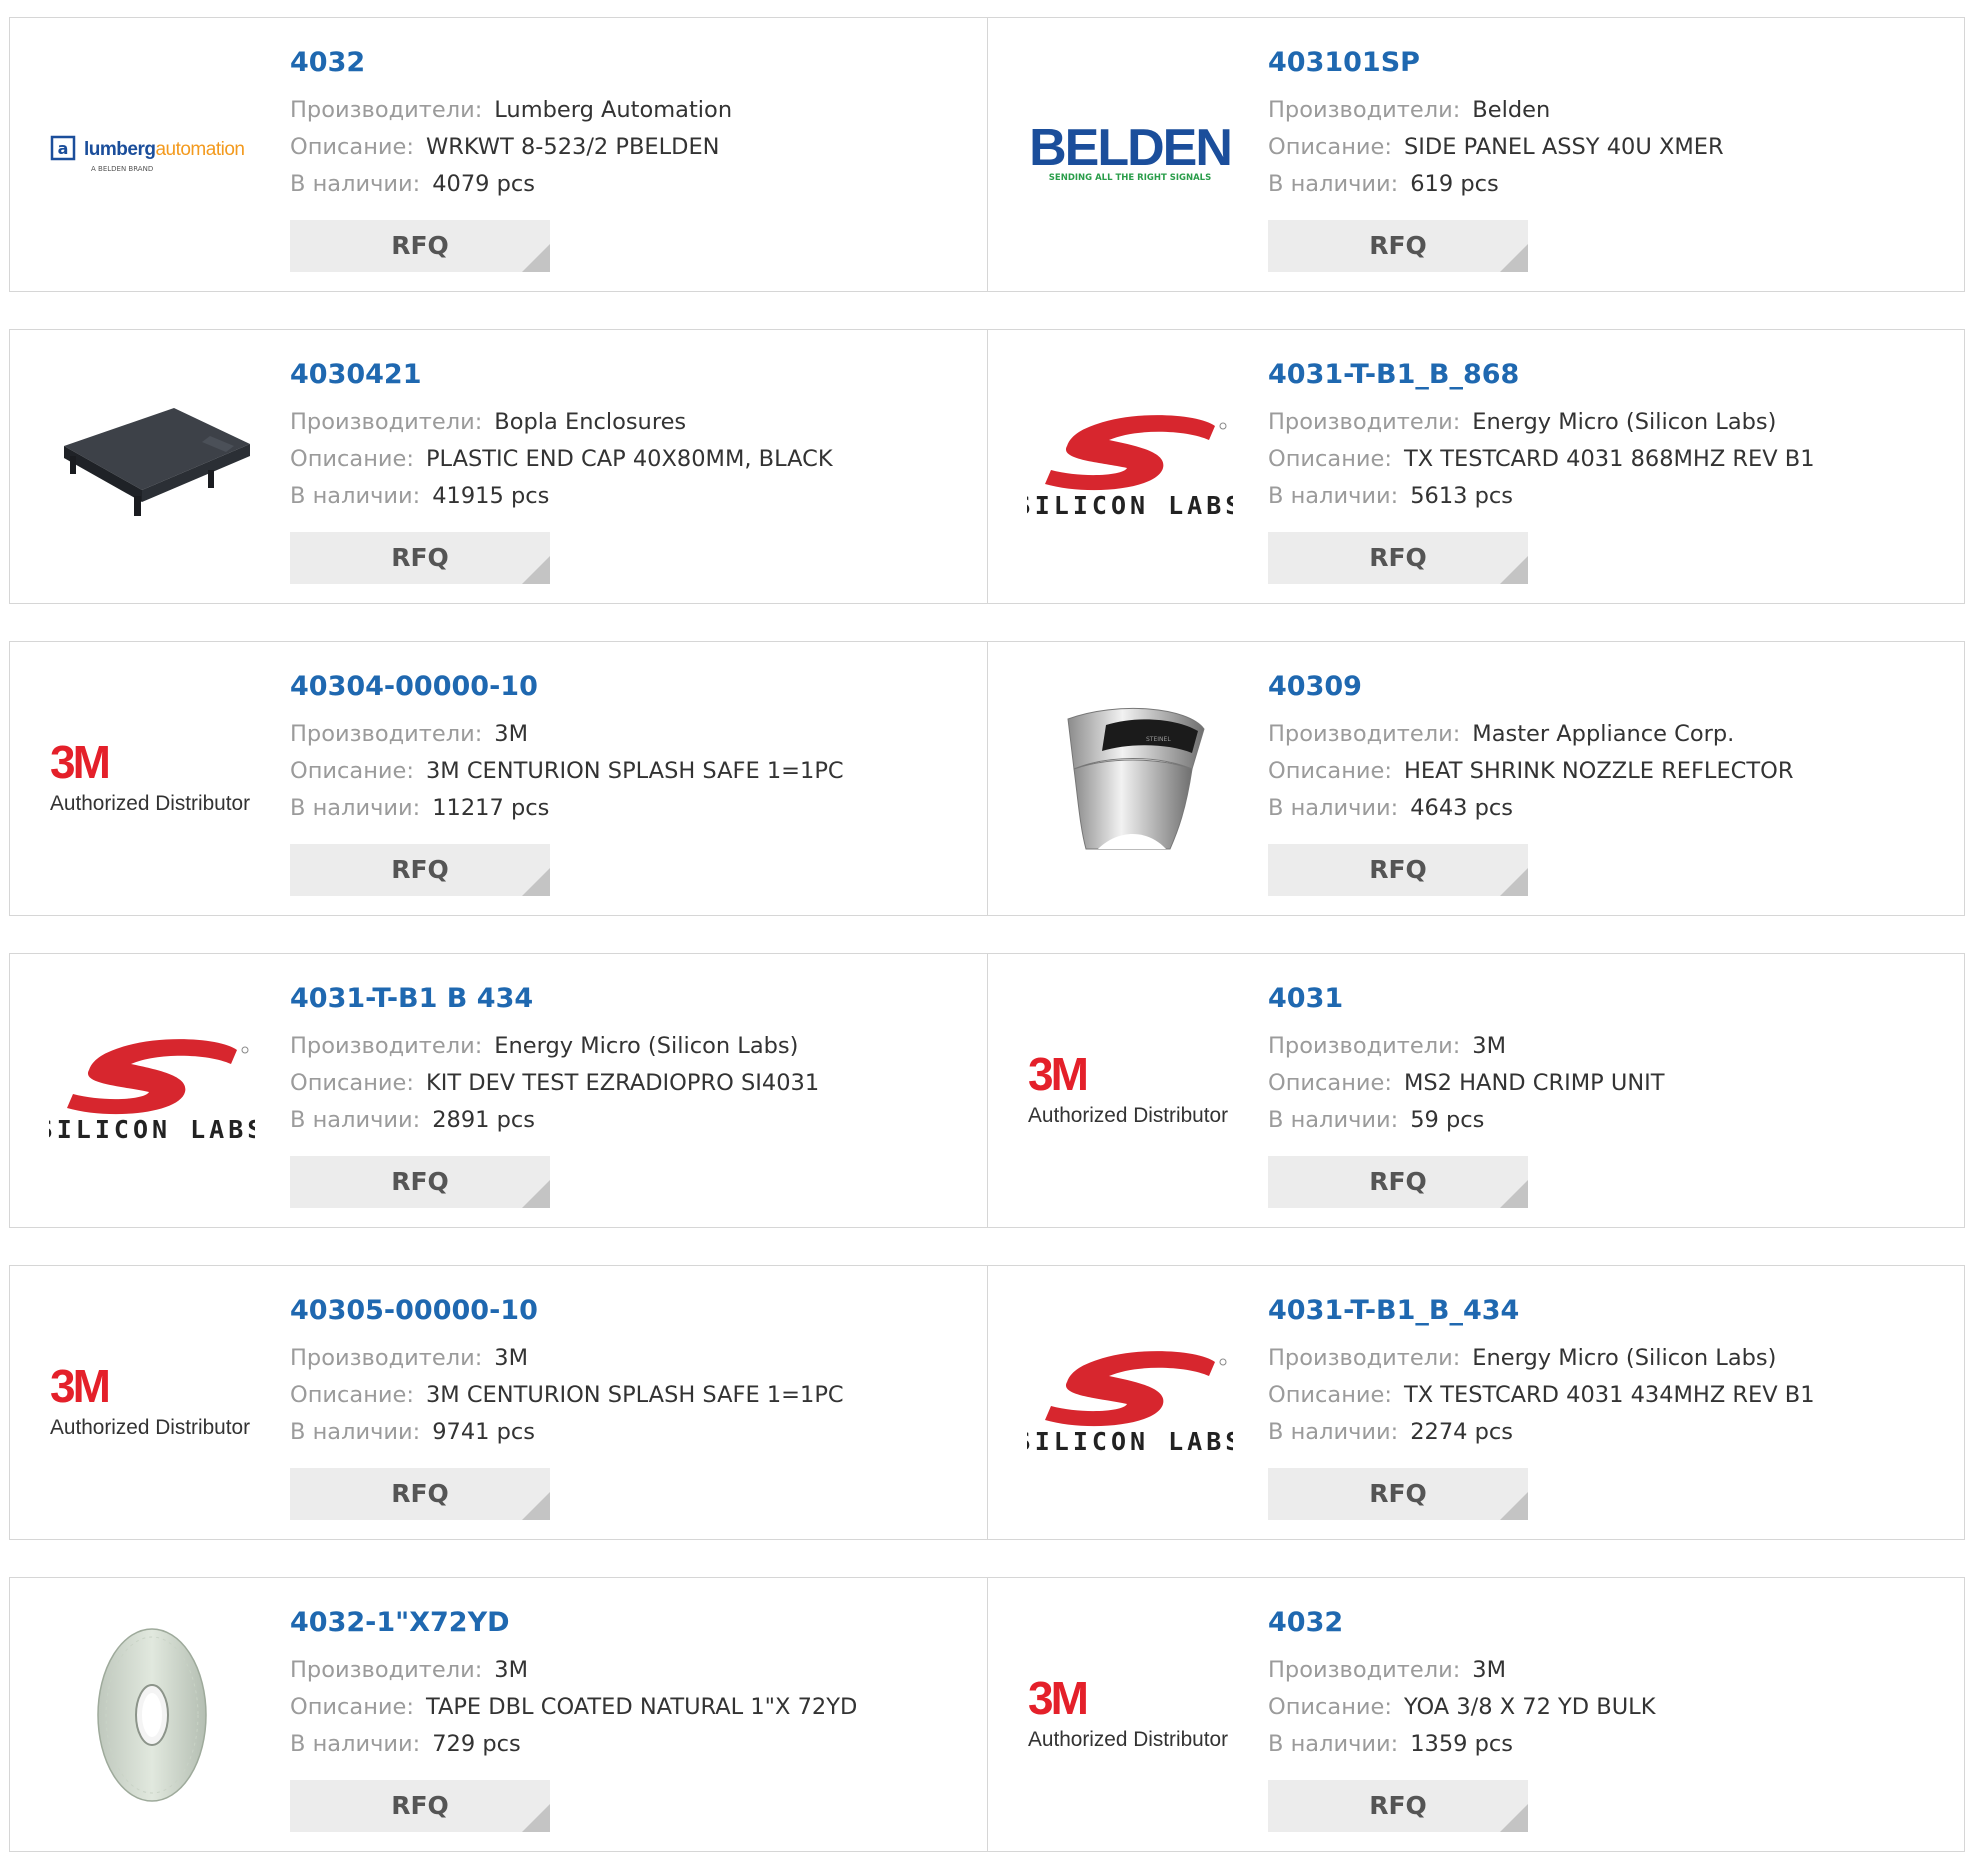  What do you see at coordinates (1608, 1046) in the screenshot?
I see `manufacturer-line: Производители: 3M` at bounding box center [1608, 1046].